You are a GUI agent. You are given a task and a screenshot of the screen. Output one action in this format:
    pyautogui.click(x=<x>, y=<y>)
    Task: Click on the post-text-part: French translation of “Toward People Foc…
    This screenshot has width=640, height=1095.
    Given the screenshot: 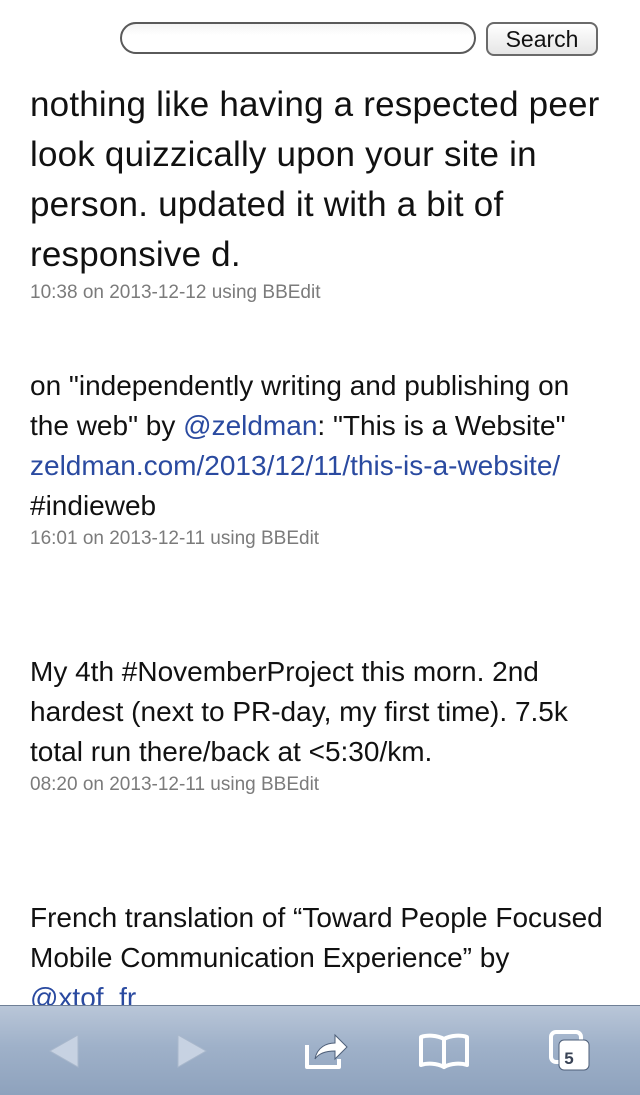 What is the action you would take?
    pyautogui.click(x=316, y=937)
    